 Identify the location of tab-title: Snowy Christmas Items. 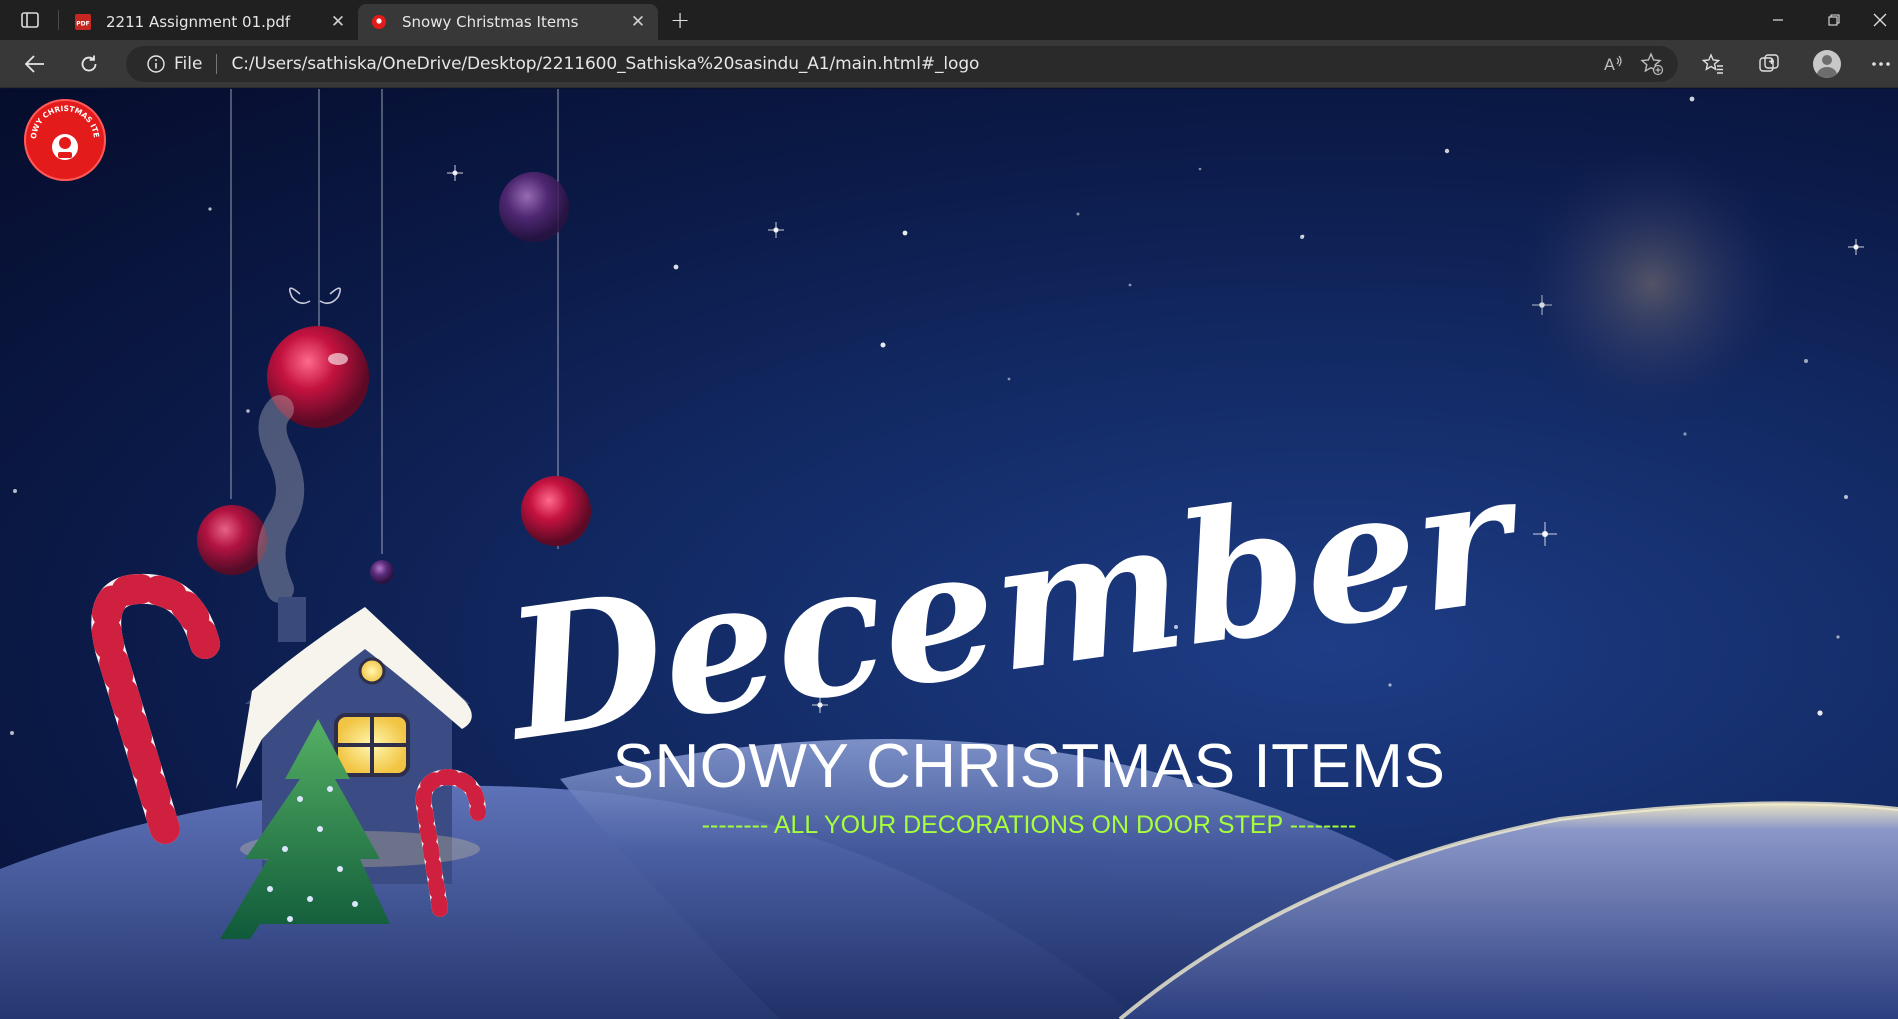
(490, 22).